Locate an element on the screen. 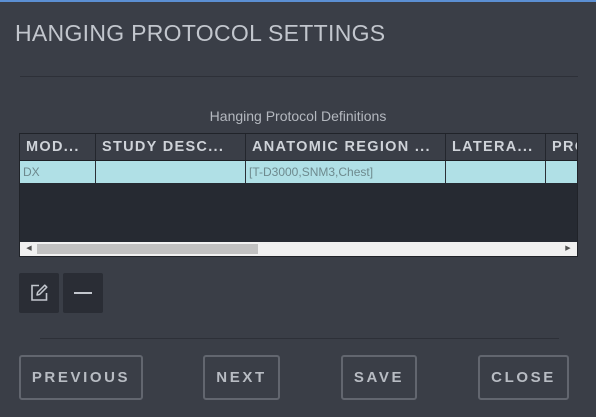 The width and height of the screenshot is (596, 417). close-button: CLOSE is located at coordinates (523, 377).